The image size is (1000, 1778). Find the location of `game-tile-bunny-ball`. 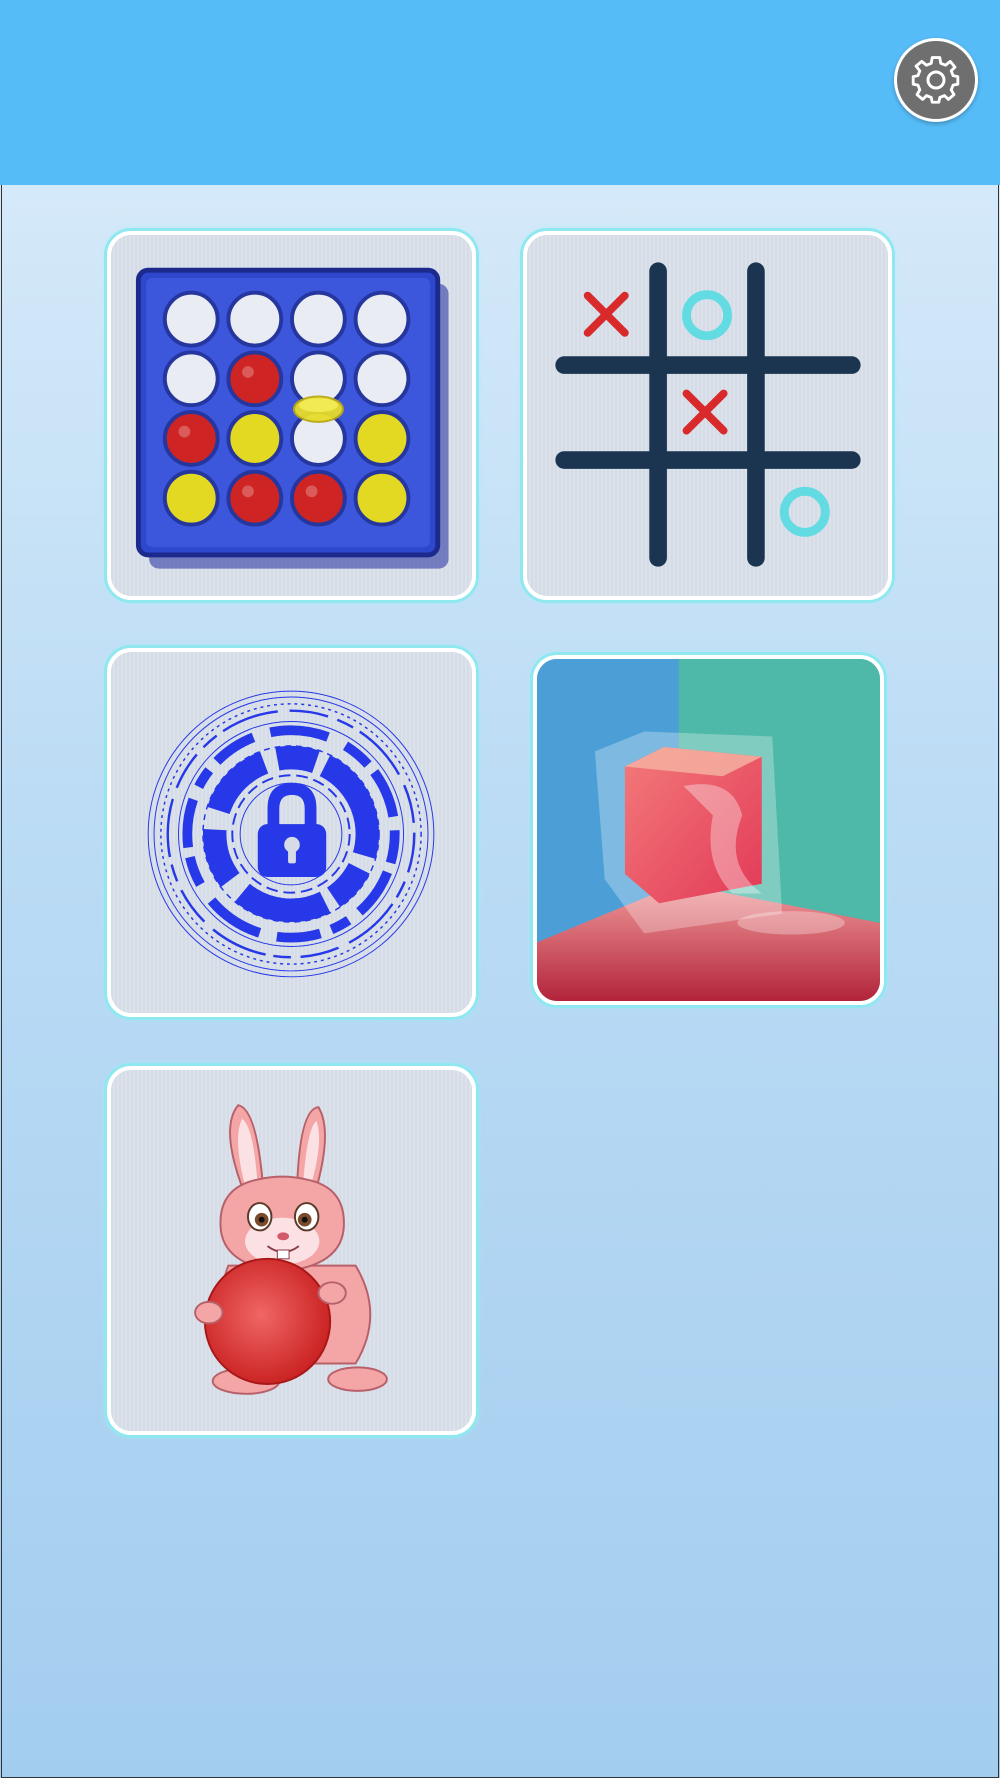

game-tile-bunny-ball is located at coordinates (291, 1250).